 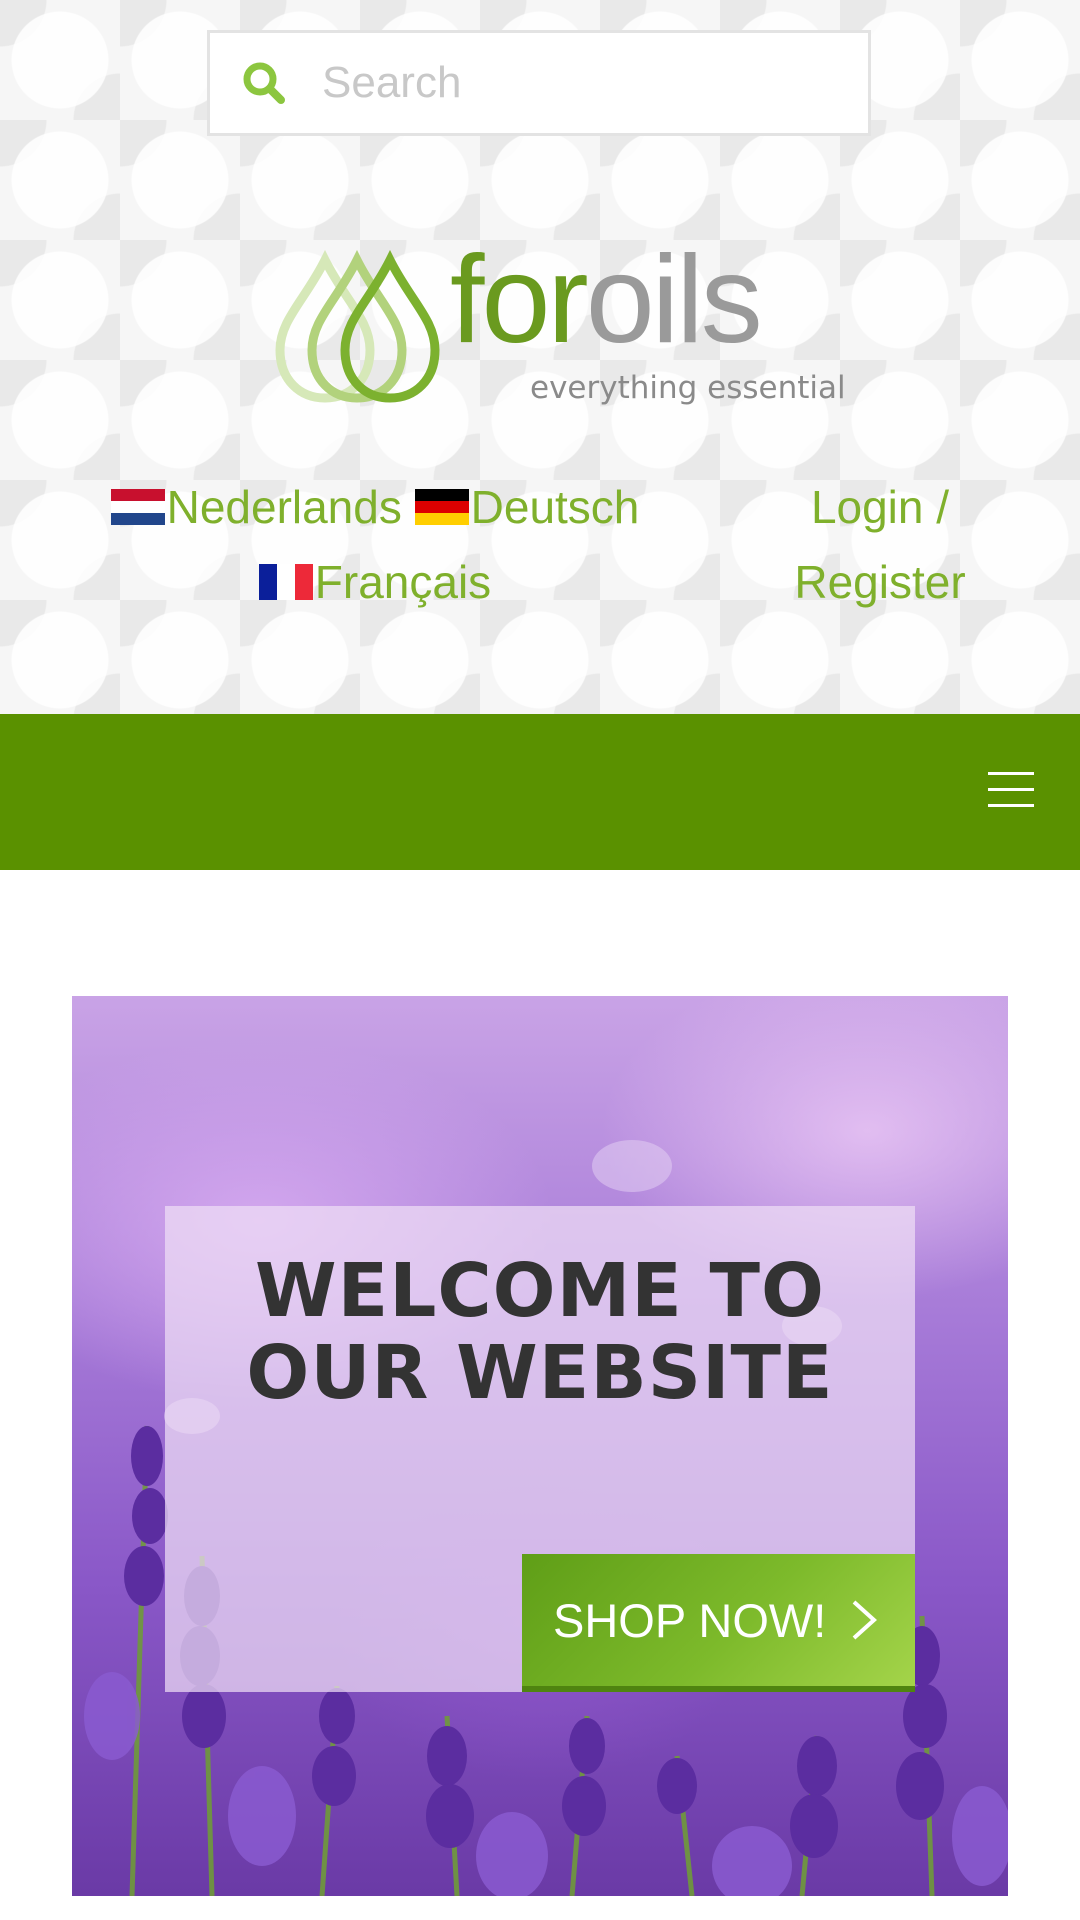 What do you see at coordinates (374, 582) in the screenshot?
I see `language-link-francais: Français` at bounding box center [374, 582].